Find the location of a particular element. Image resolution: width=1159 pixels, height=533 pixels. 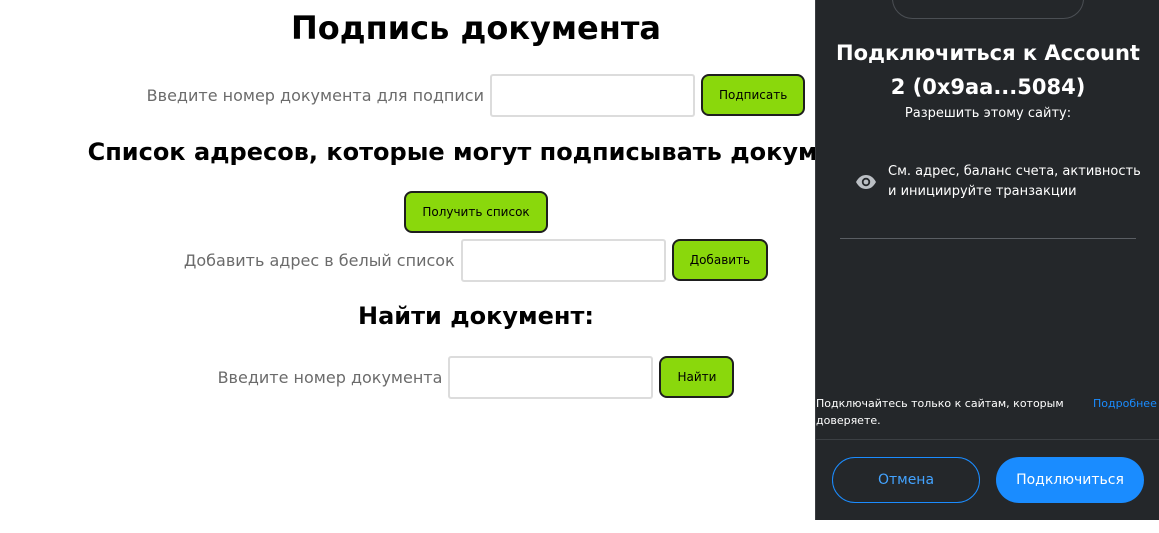

permissions-subtitle: Разрешить этому сайту: is located at coordinates (988, 113).